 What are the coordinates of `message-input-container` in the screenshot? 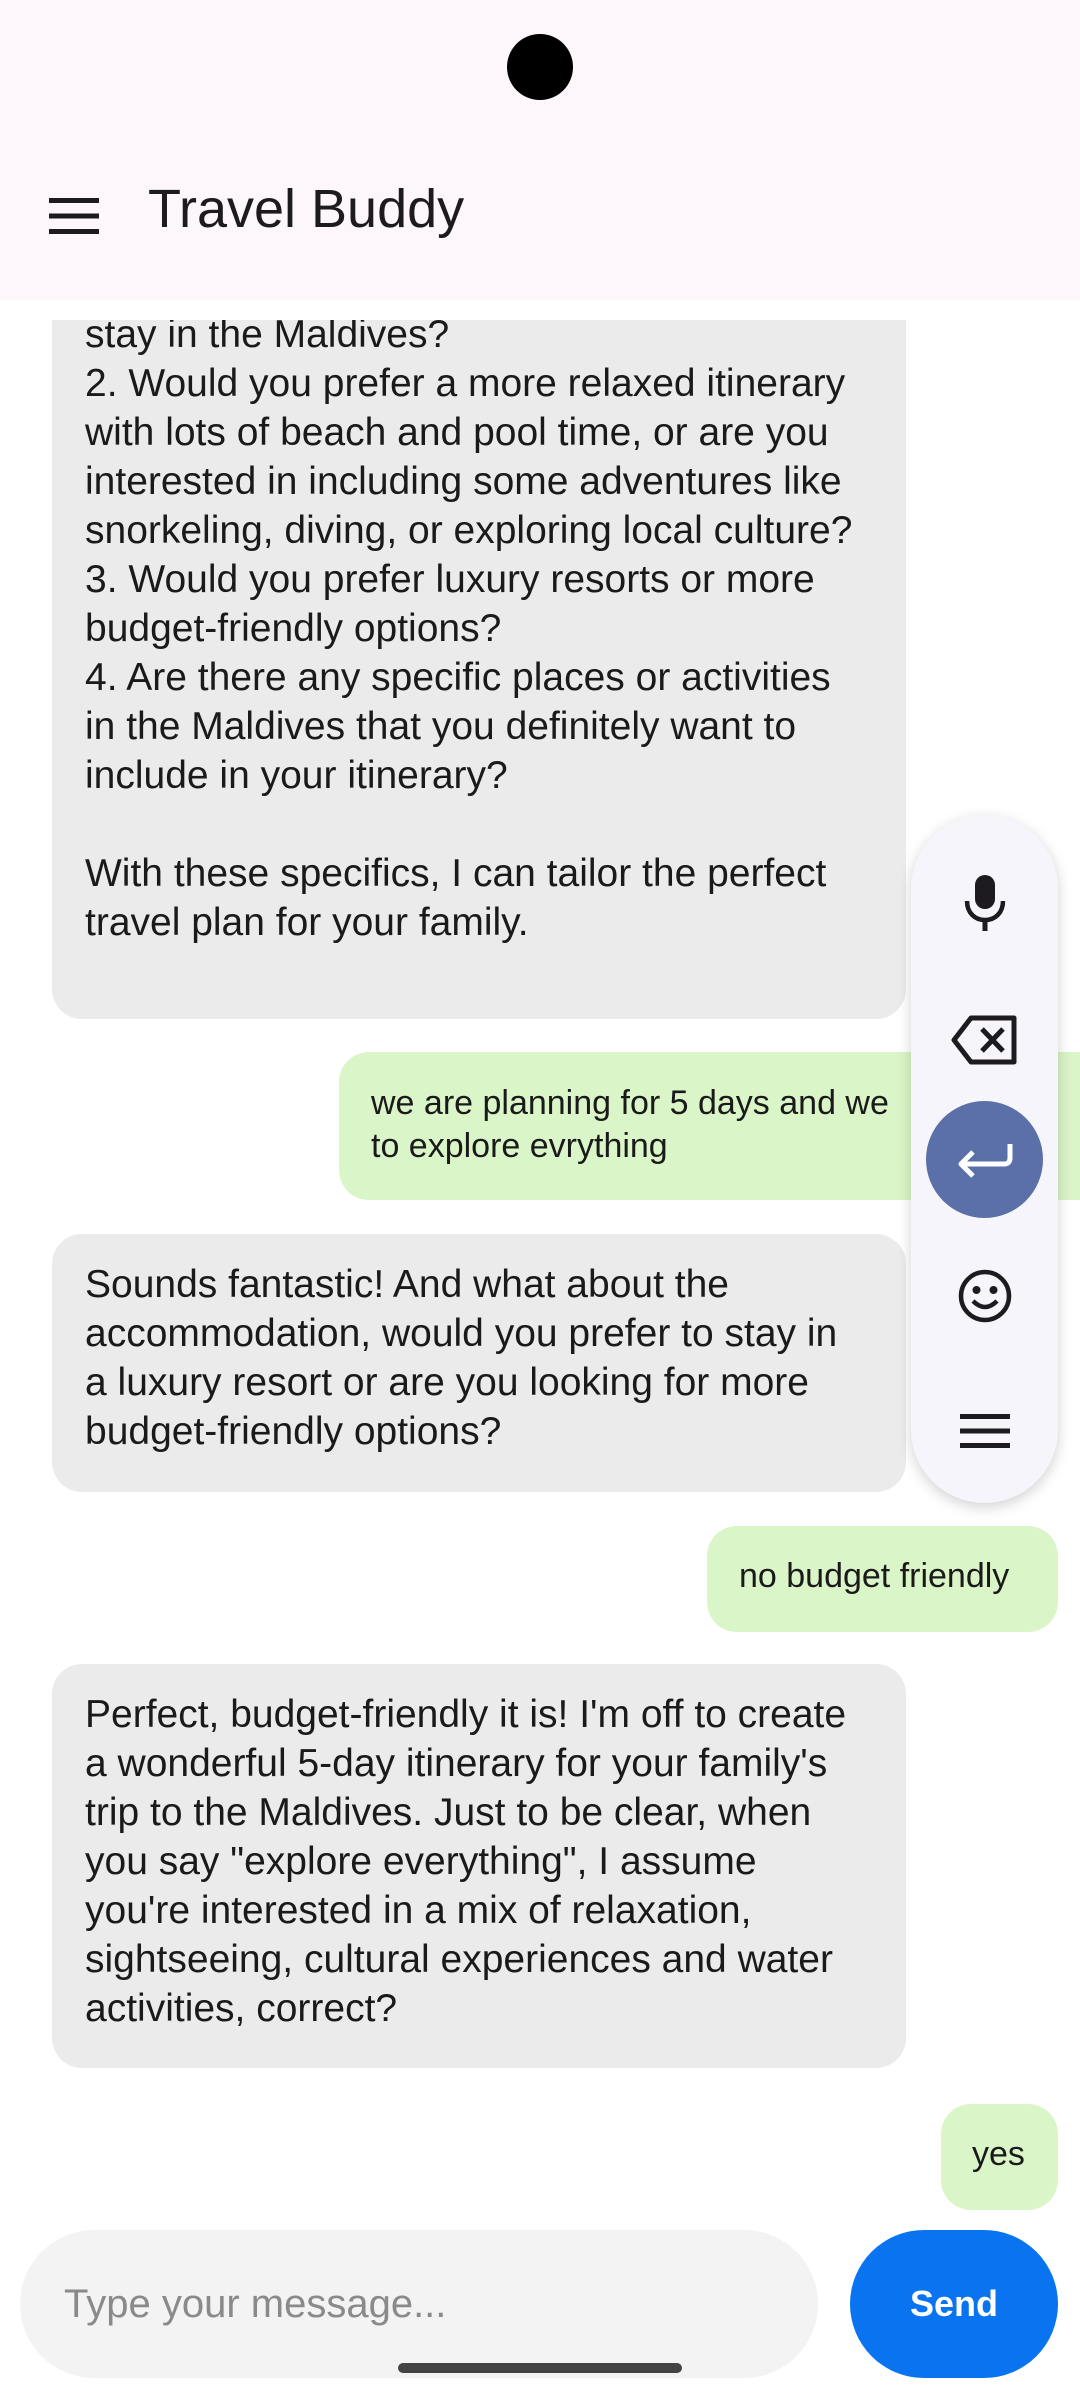 It's located at (419, 2304).